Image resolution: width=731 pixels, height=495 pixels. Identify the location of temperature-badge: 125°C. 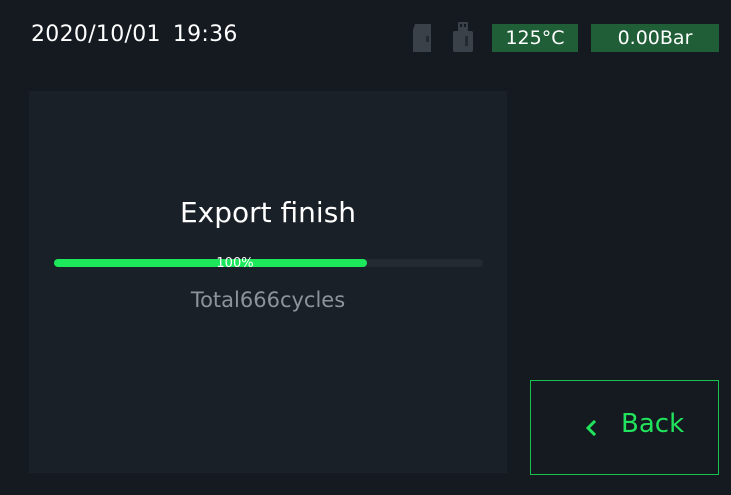
(535, 38).